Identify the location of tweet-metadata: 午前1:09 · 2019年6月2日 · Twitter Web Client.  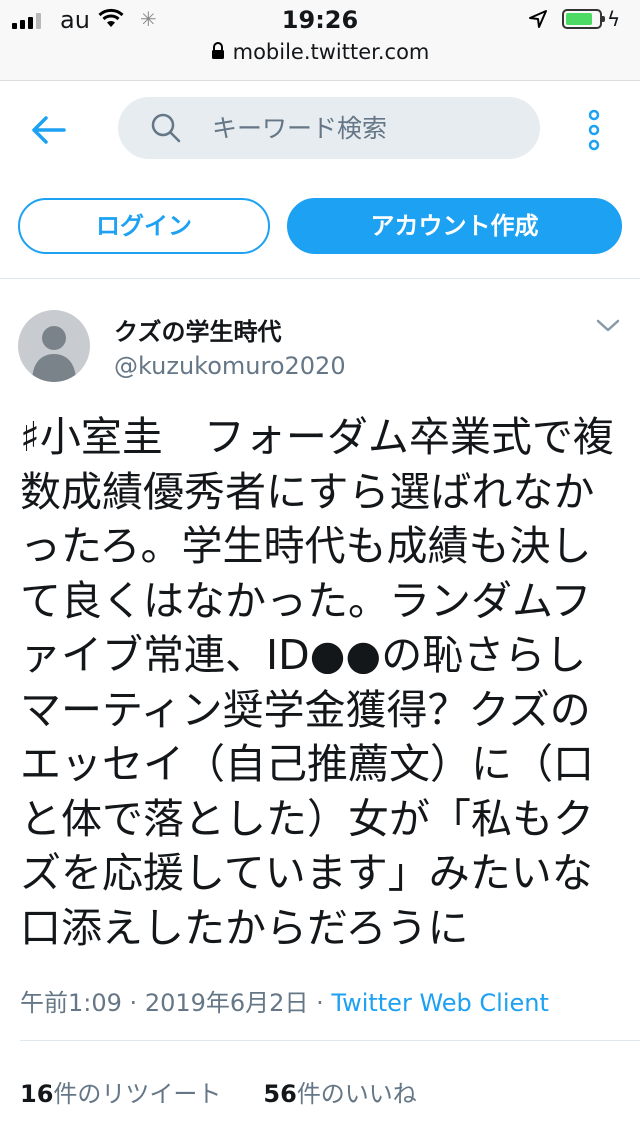
(284, 1000).